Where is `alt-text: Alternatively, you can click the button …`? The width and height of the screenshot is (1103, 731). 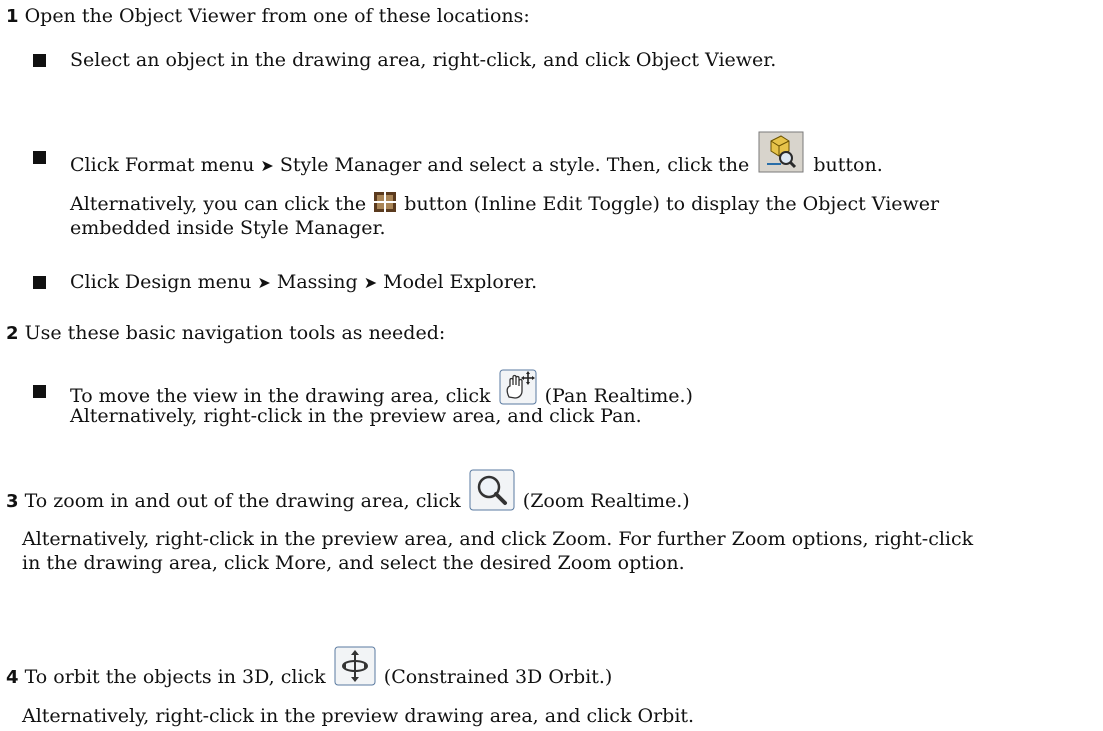
alt-text: Alternatively, you can click the button … is located at coordinates (504, 204).